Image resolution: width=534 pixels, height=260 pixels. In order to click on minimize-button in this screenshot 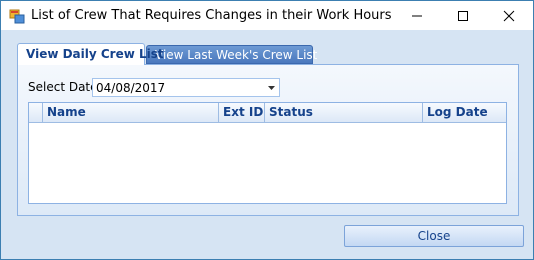, I will do `click(417, 15)`.